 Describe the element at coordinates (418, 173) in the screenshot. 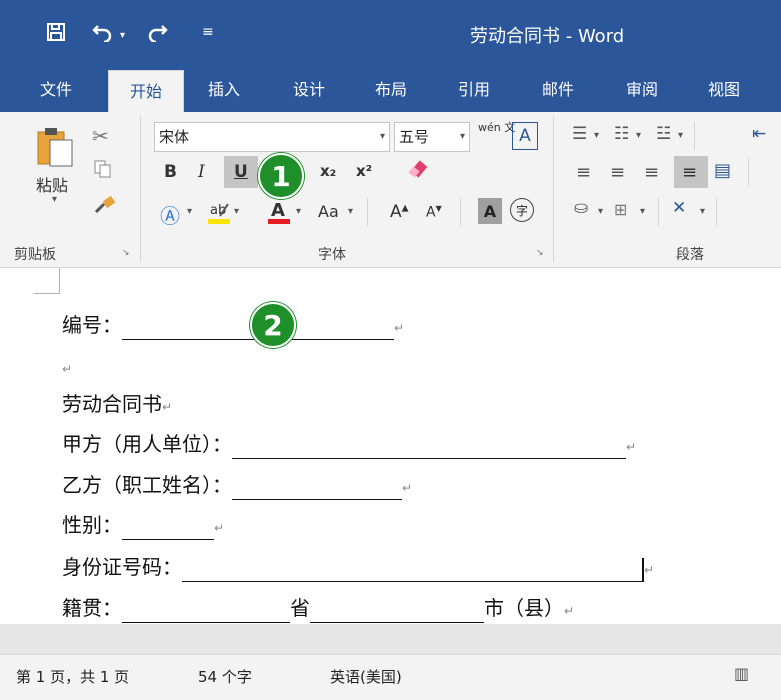

I see `clear-formatting-icon` at that location.